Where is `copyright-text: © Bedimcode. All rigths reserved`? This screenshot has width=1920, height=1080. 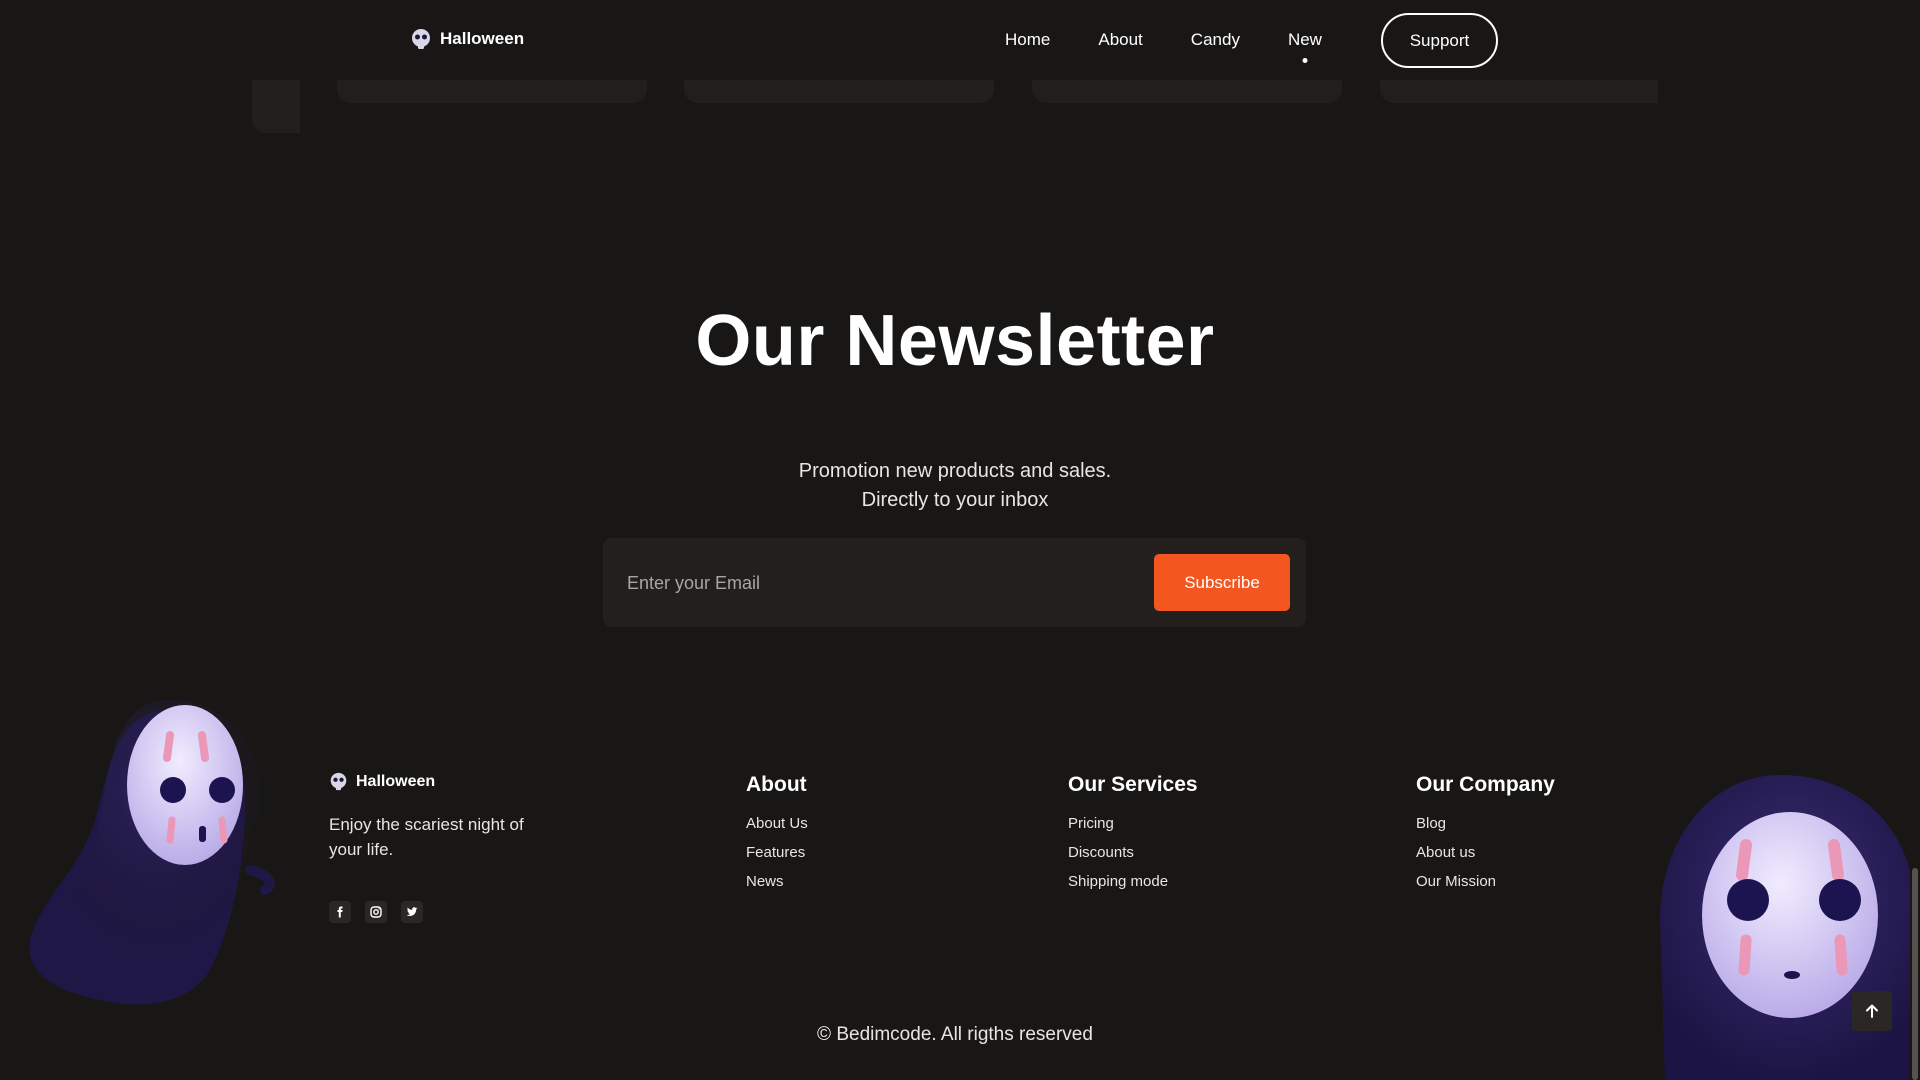 copyright-text: © Bedimcode. All rigths reserved is located at coordinates (955, 1034).